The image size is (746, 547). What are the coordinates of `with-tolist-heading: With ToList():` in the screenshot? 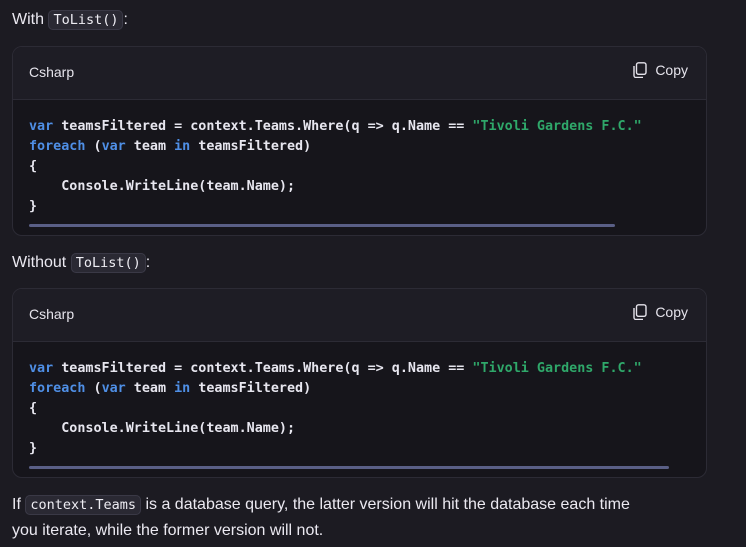 It's located at (70, 20).